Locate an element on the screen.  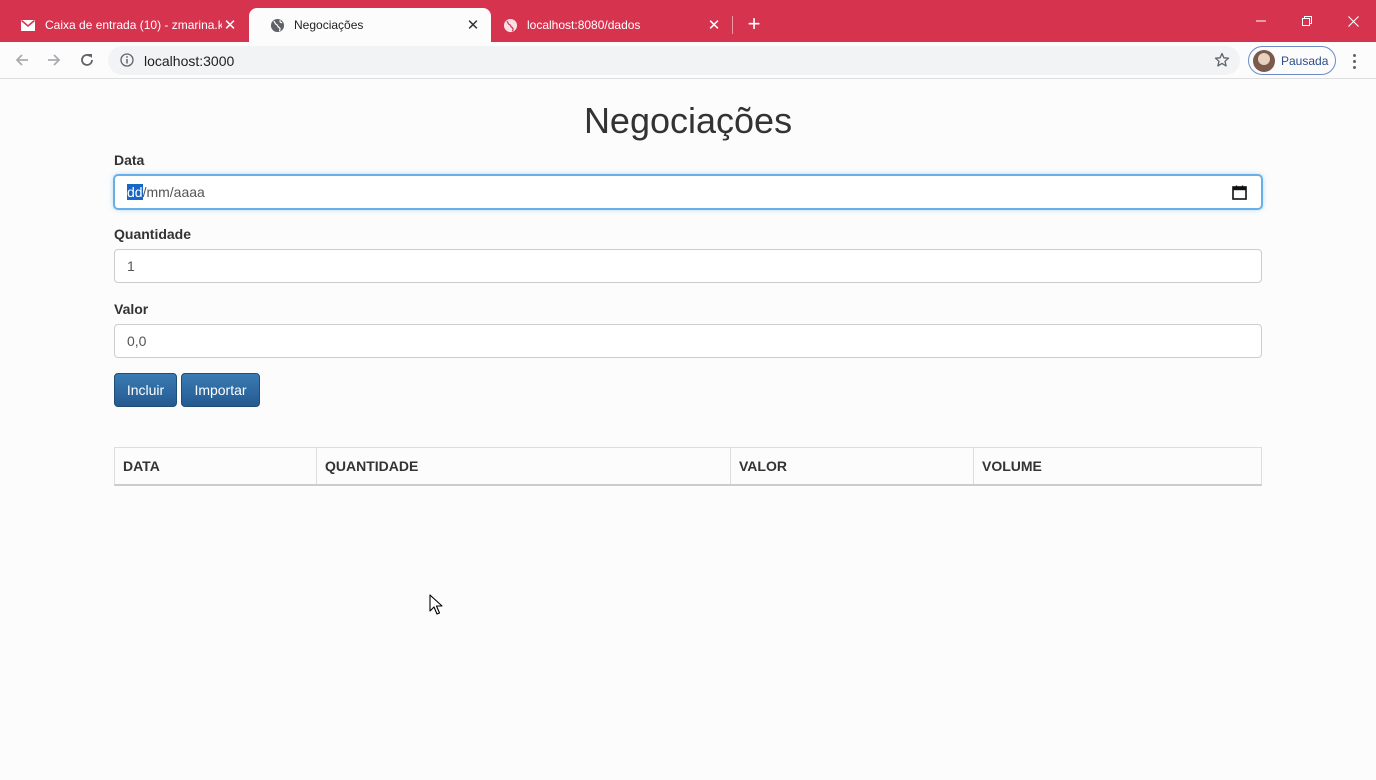
restore-button is located at coordinates (1307, 21).